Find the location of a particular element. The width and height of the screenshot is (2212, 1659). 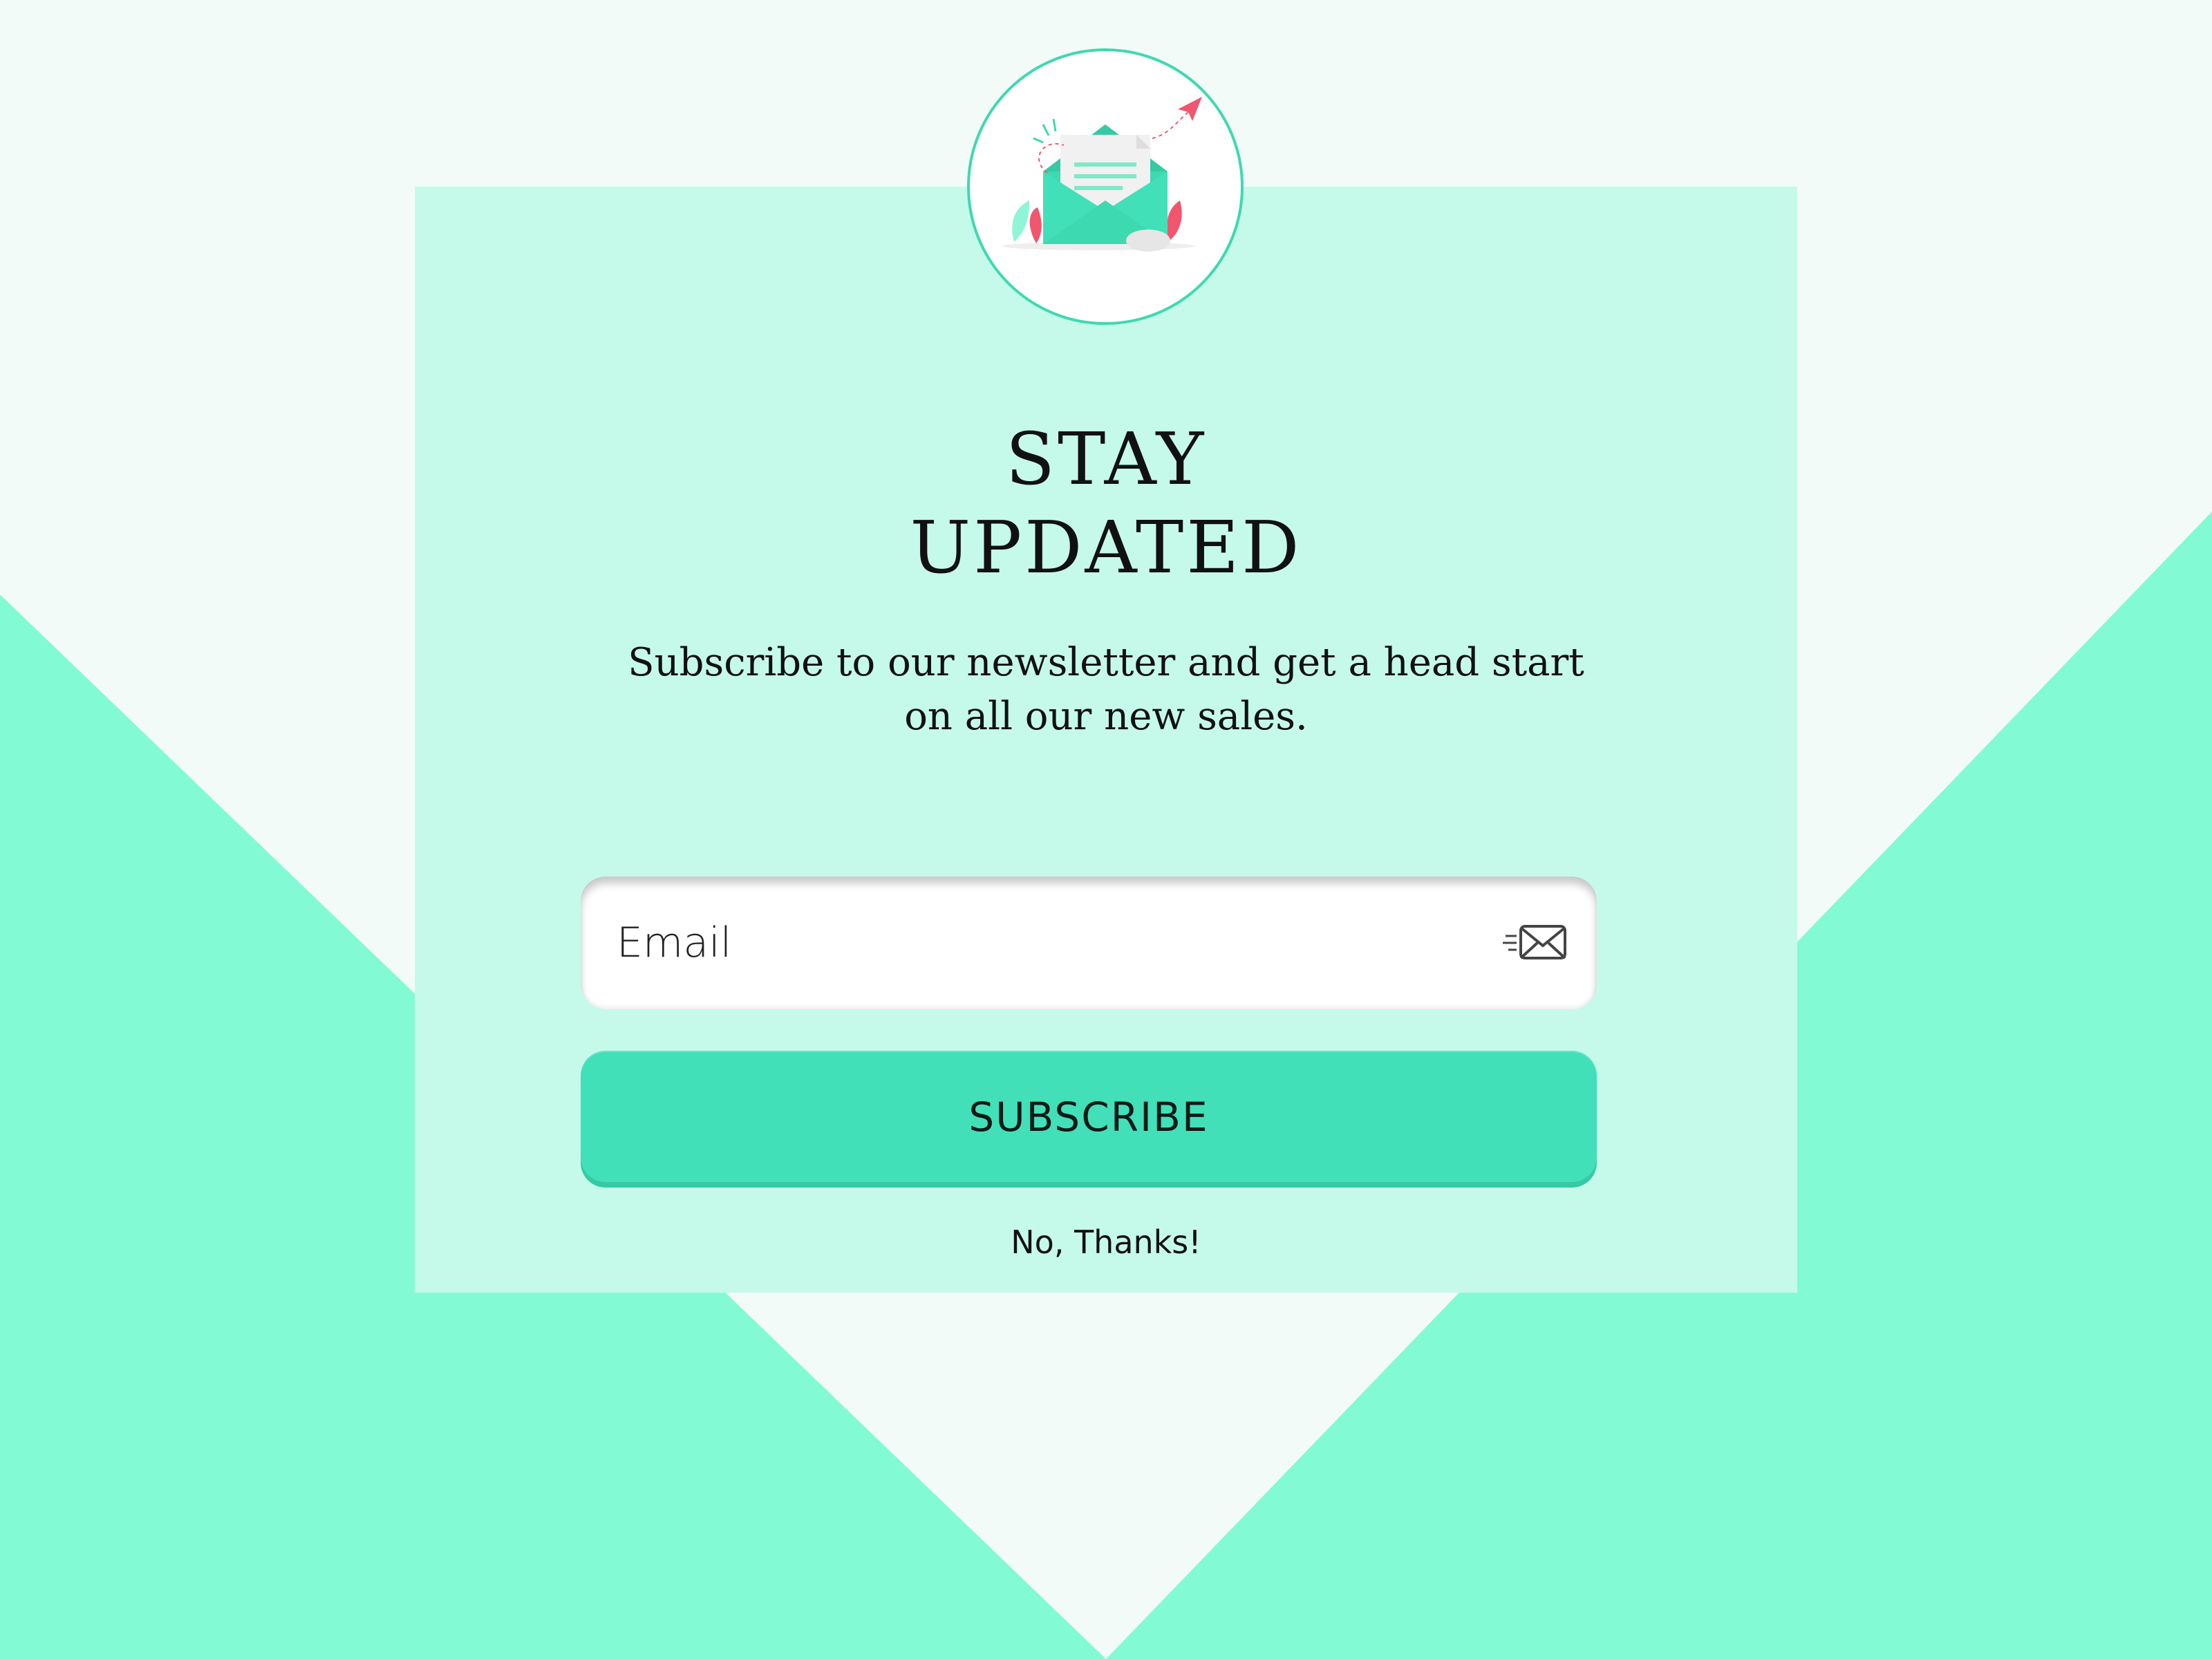

title-line-2: UPDATED is located at coordinates (1106, 547).